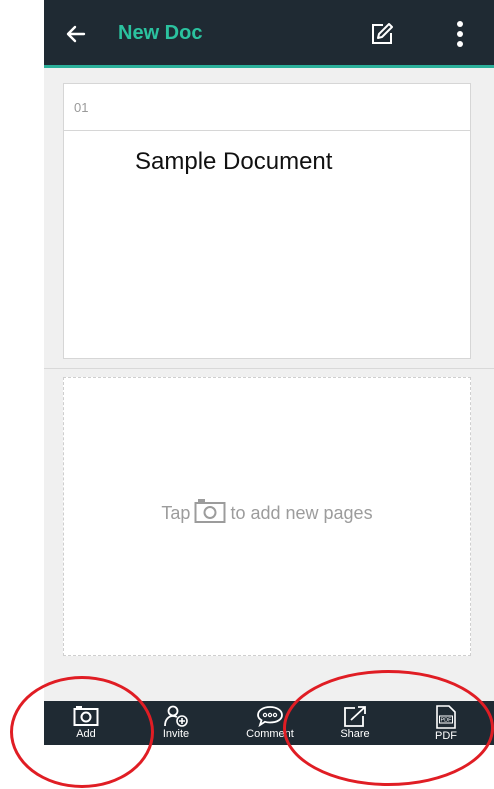  I want to click on share-icon, so click(355, 716).